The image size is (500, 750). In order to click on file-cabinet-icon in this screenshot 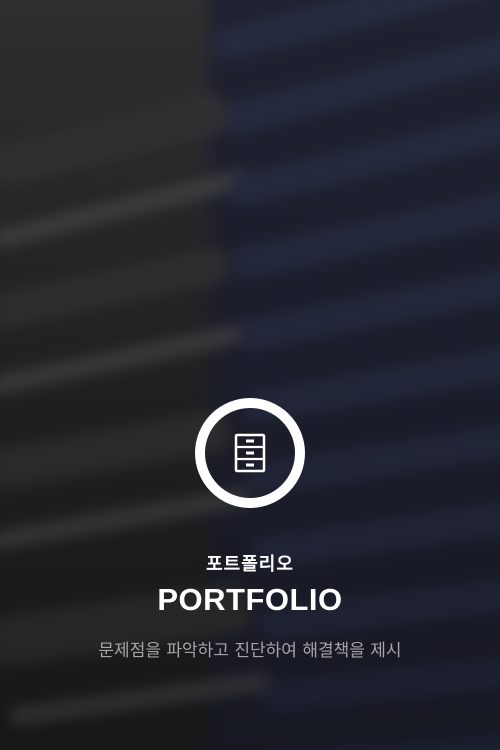, I will do `click(250, 453)`.